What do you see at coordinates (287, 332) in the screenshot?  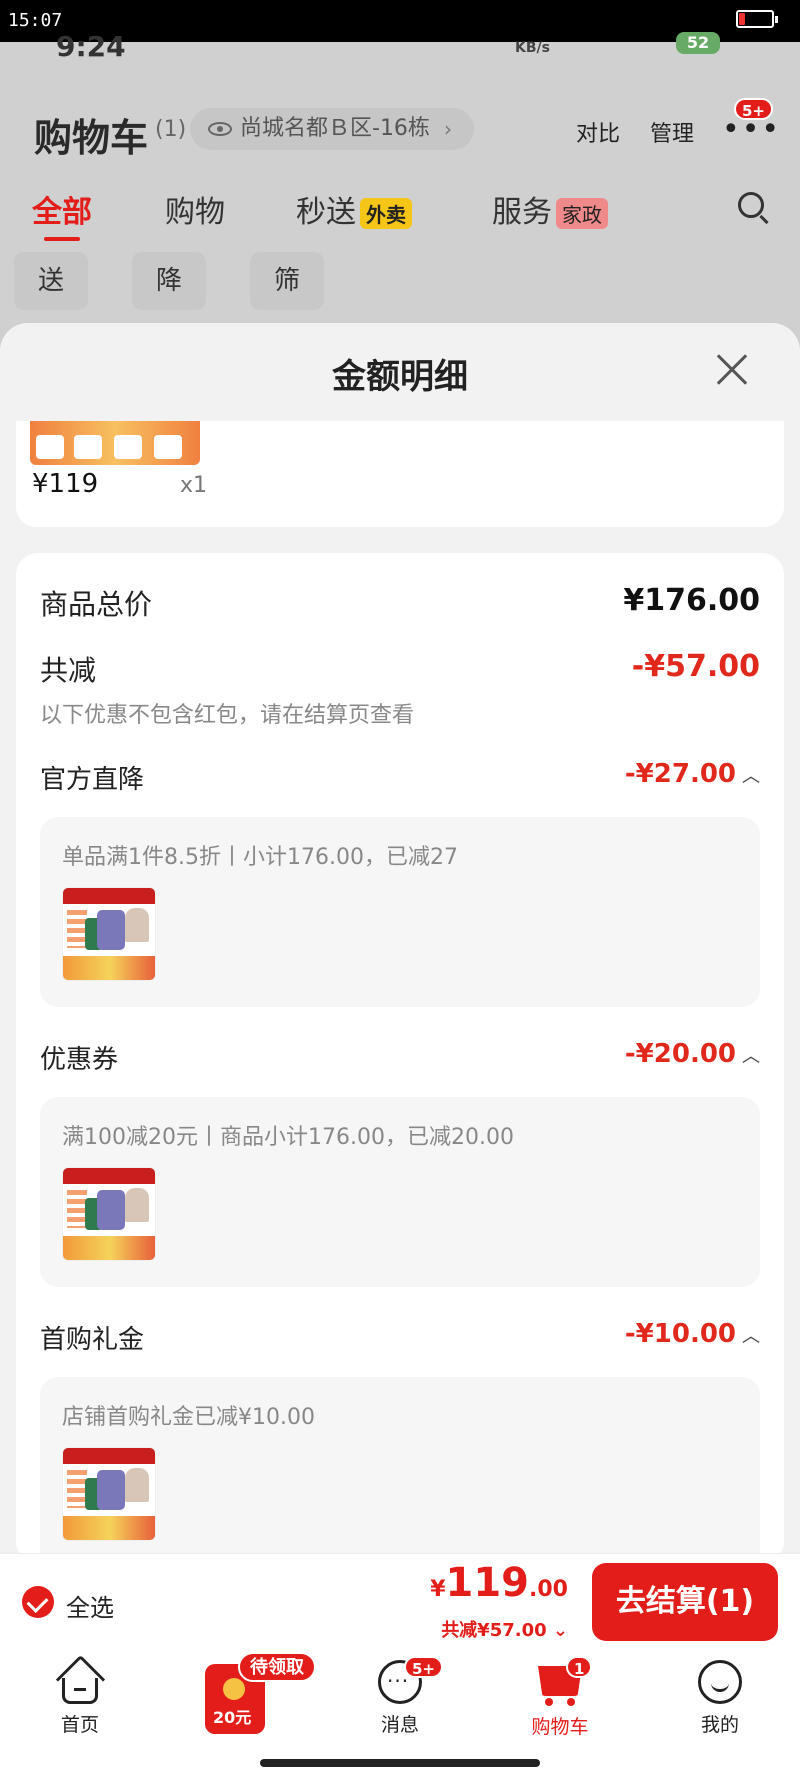 I see `chip-filter: 筛选 ▽` at bounding box center [287, 332].